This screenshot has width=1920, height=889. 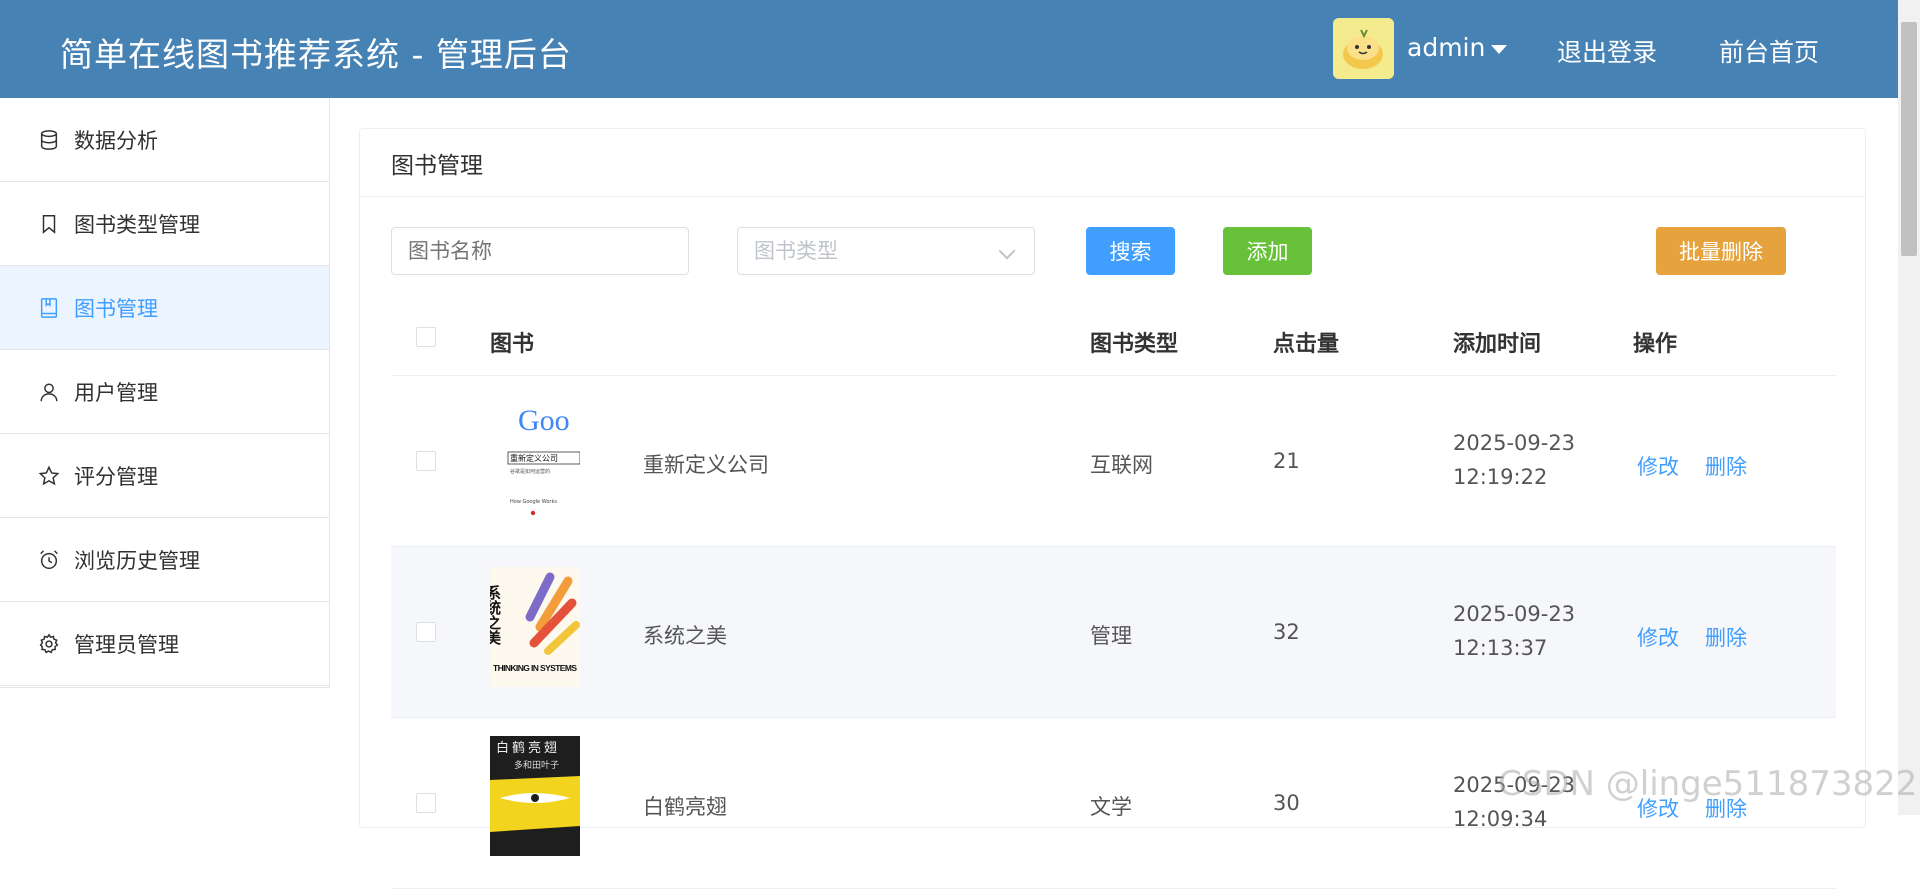 What do you see at coordinates (949, 49) in the screenshot?
I see `top-header: 简单在线图书推荐系统 - 管理后台 admin 退出登录 前台首页` at bounding box center [949, 49].